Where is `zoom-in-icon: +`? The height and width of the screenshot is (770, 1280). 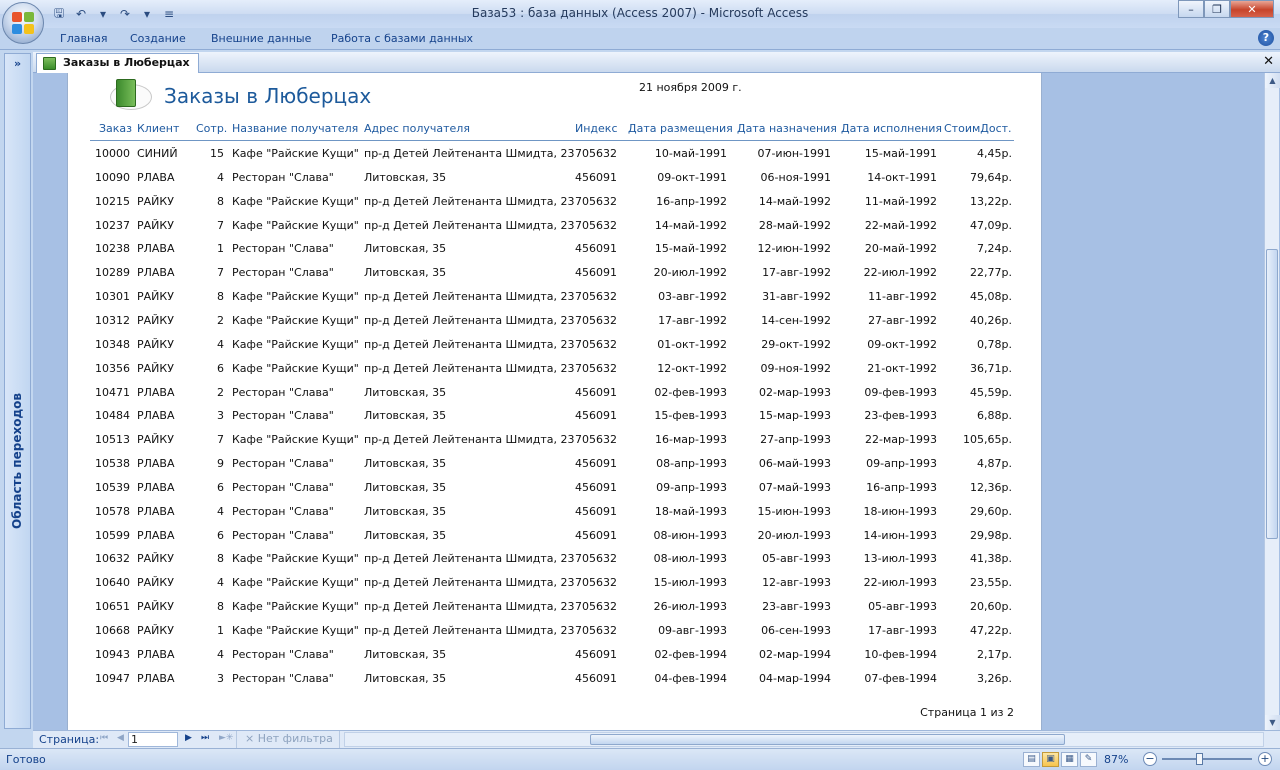 zoom-in-icon: + is located at coordinates (1265, 759).